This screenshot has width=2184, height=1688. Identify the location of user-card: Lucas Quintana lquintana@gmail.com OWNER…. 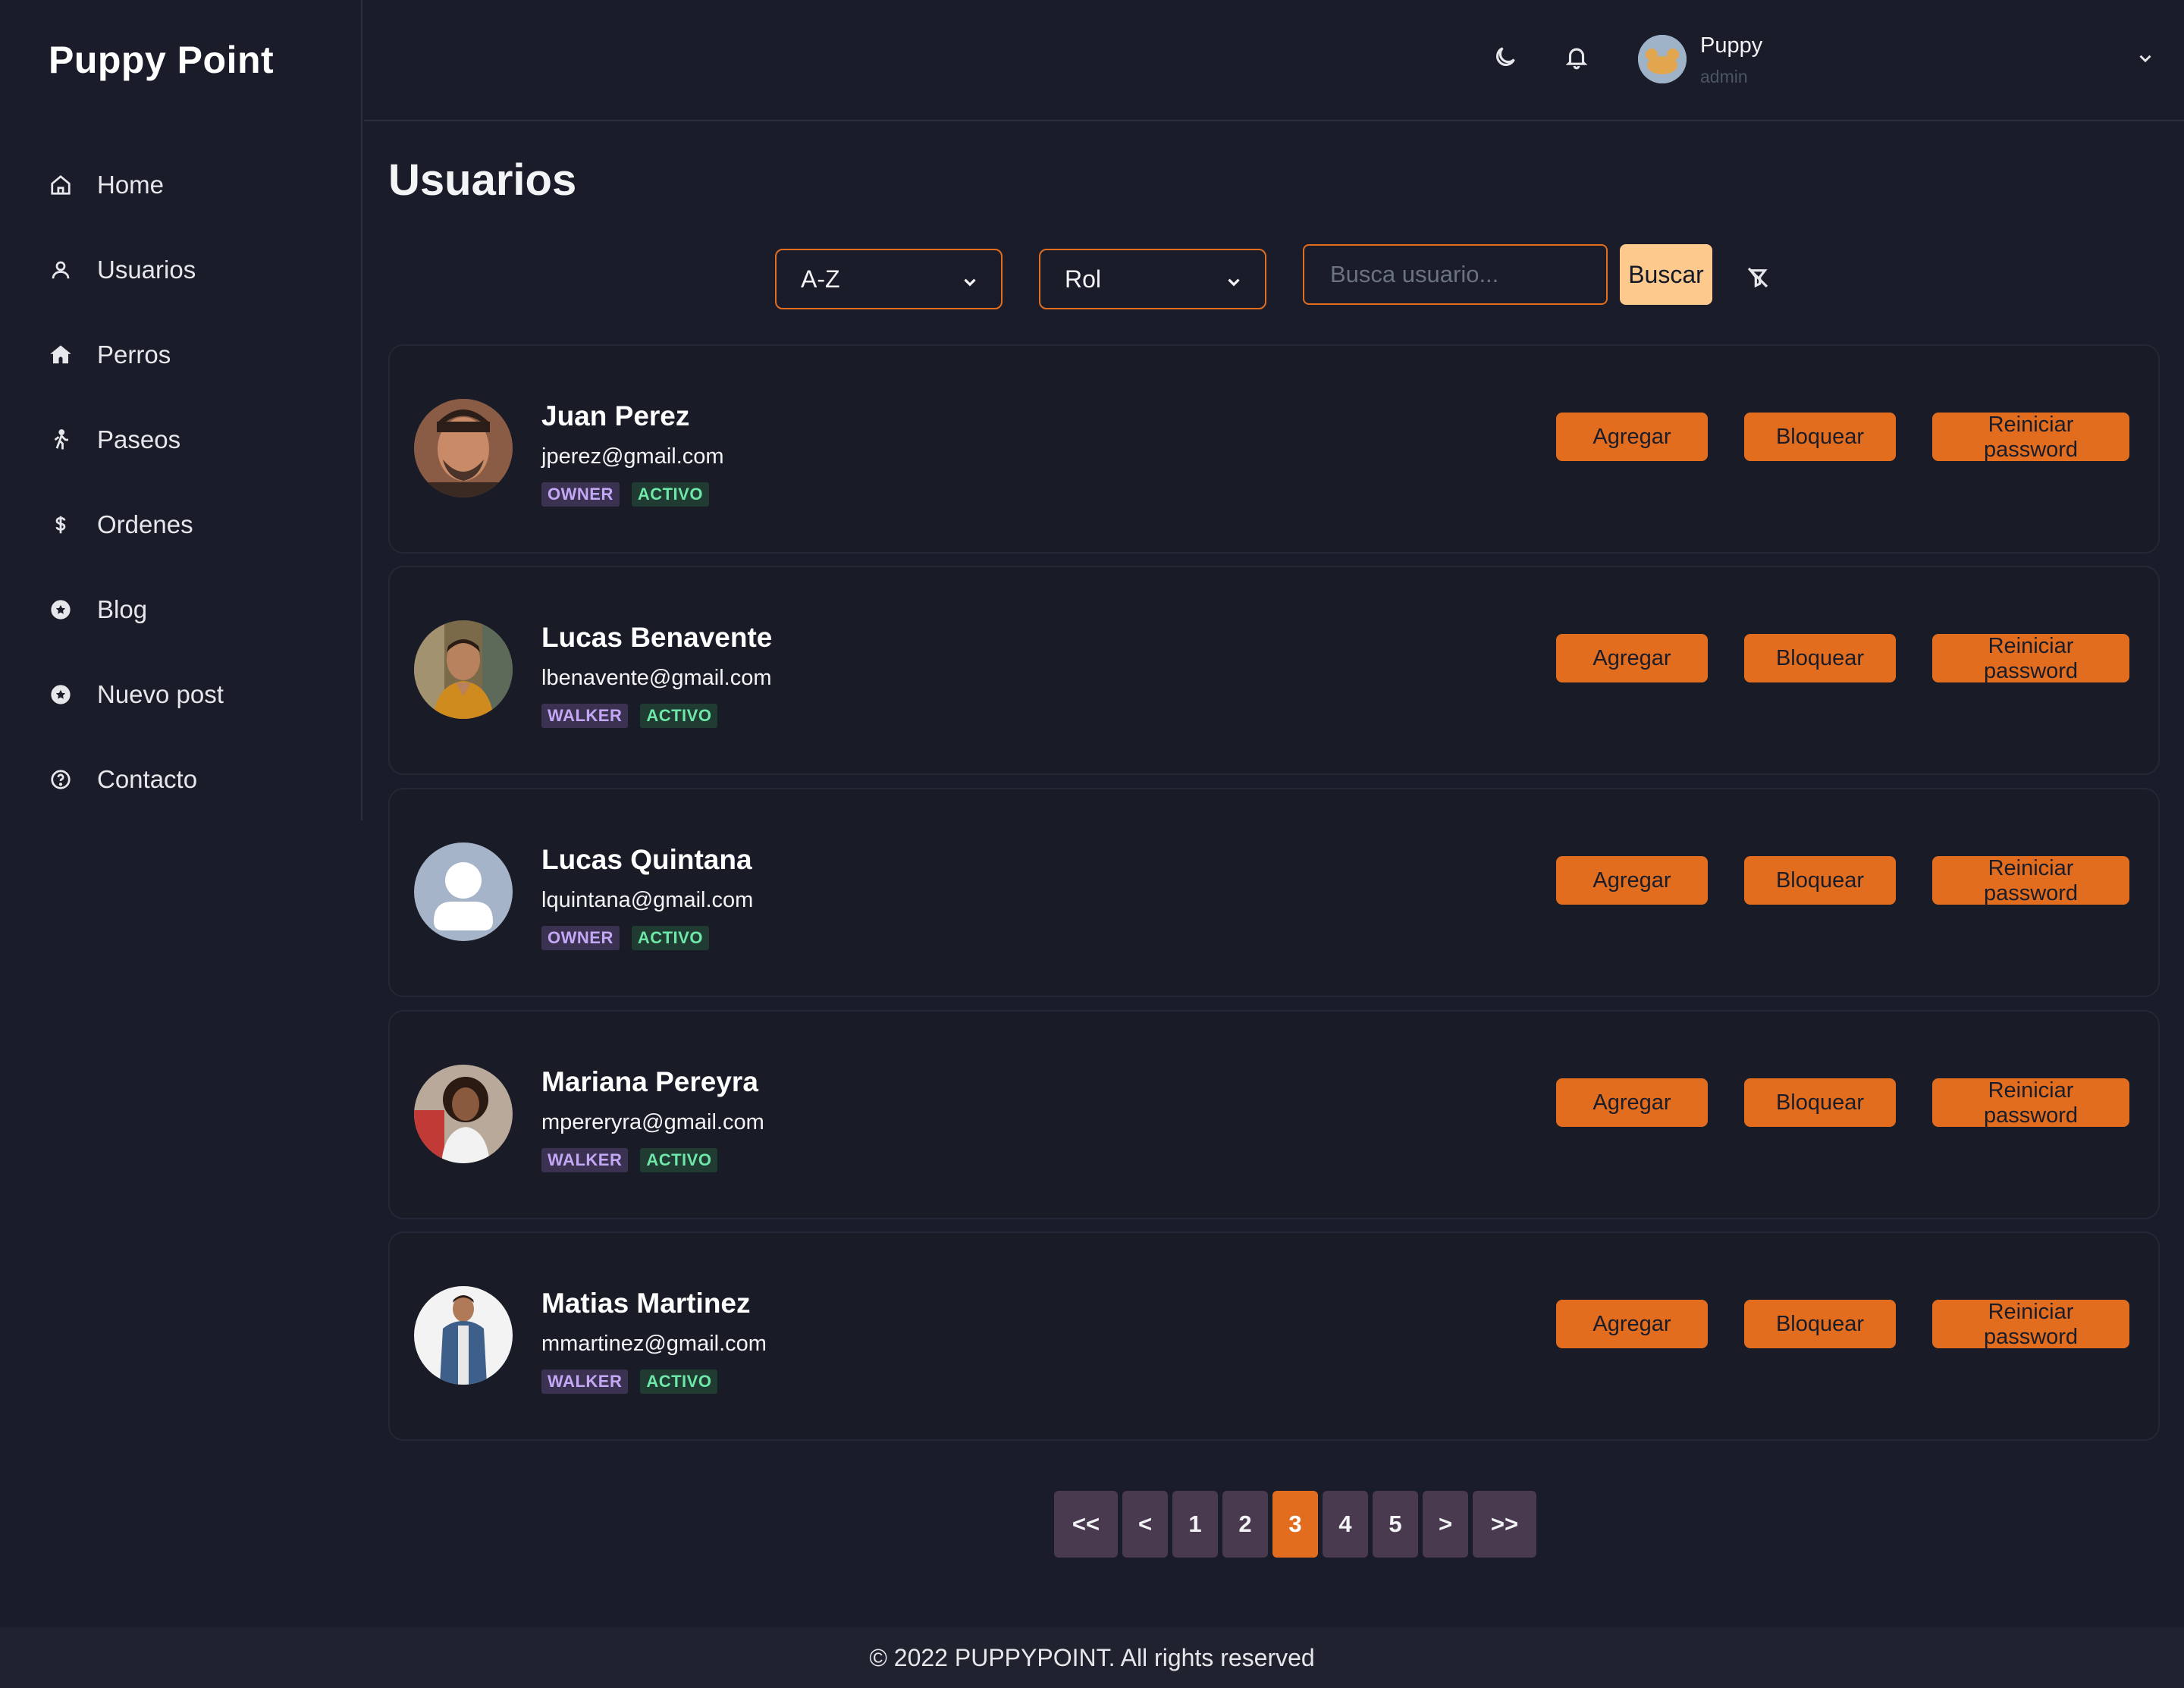
(1274, 893).